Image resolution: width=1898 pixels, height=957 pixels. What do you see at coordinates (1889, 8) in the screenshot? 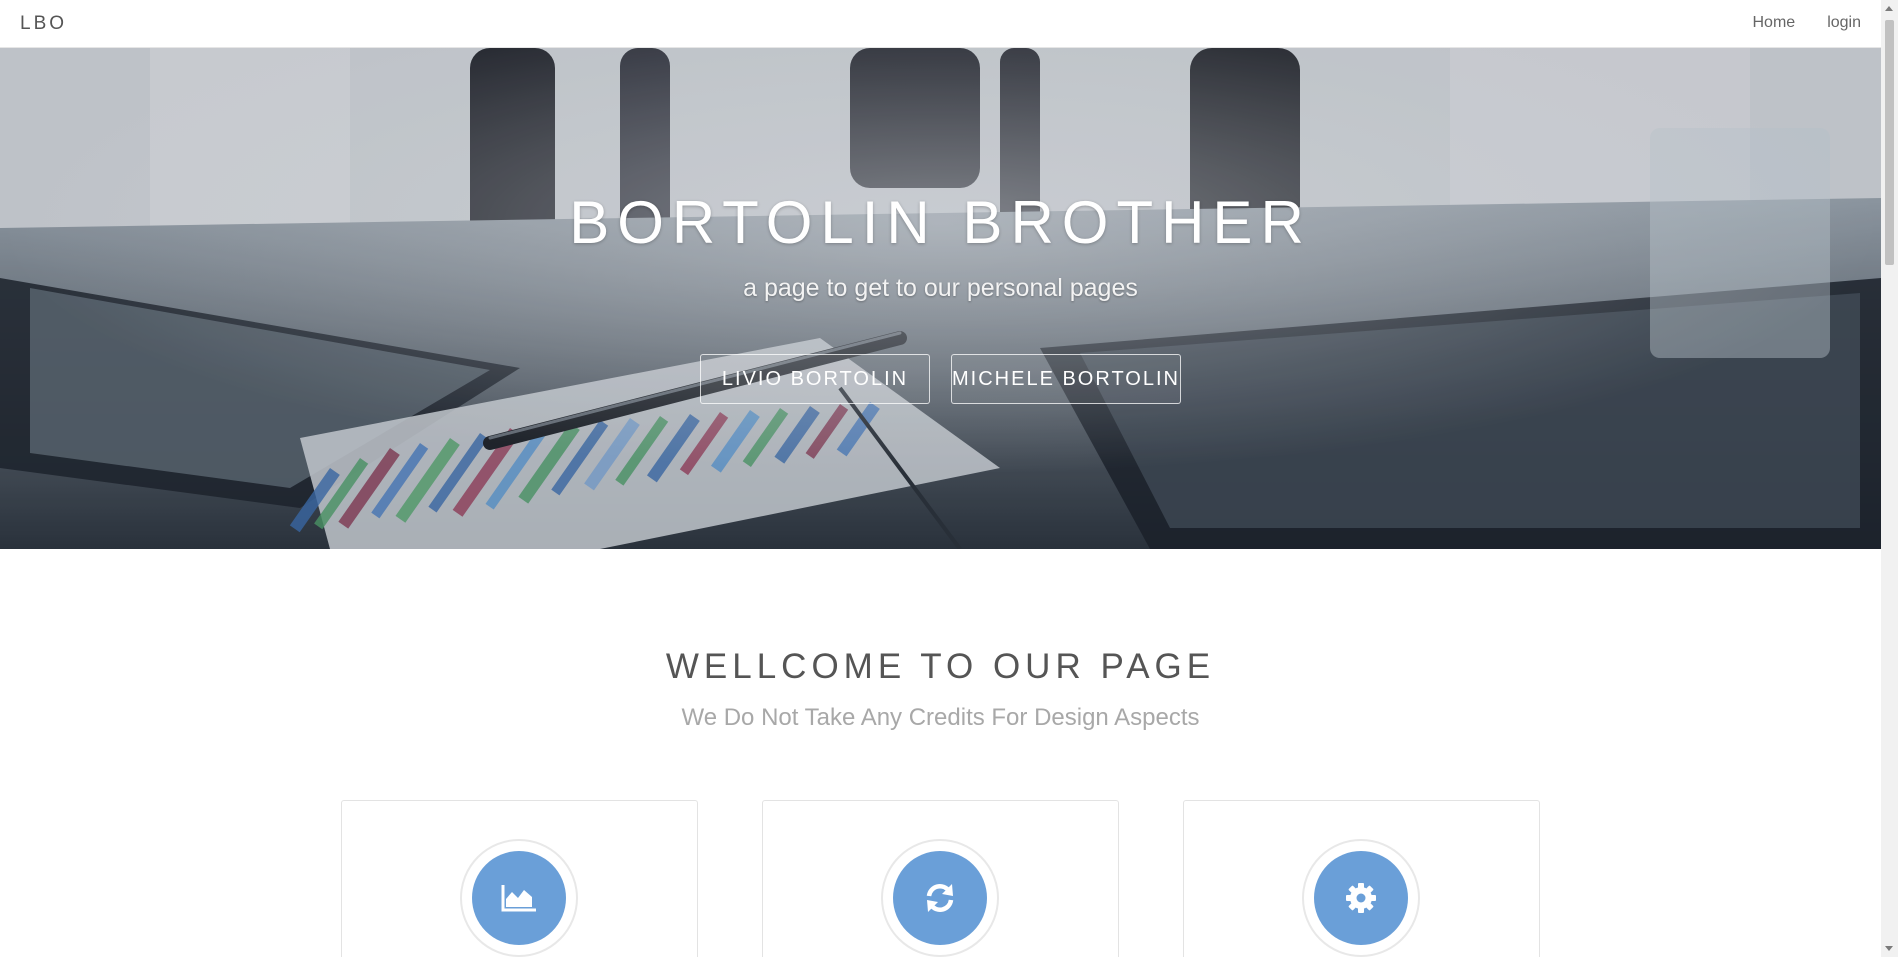
I see `scroll-up-arrow-icon` at bounding box center [1889, 8].